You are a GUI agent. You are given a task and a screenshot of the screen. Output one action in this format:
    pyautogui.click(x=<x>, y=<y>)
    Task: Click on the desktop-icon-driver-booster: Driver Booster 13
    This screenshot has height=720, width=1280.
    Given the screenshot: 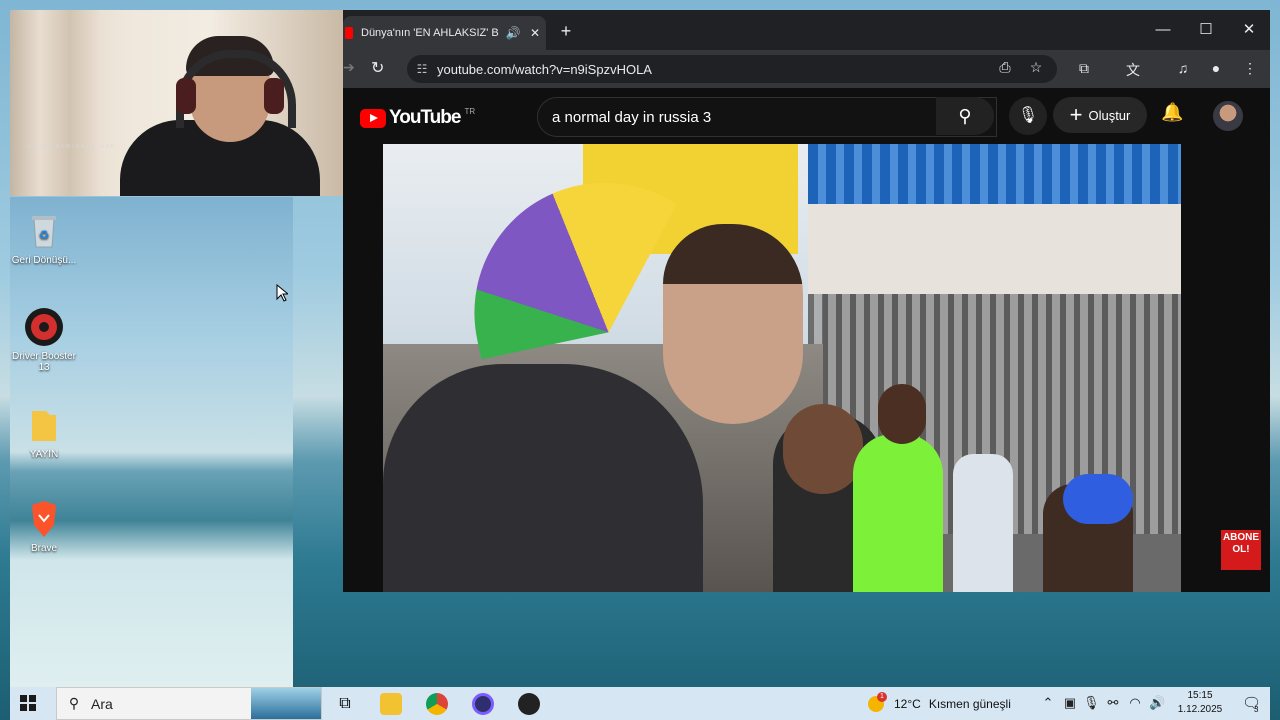 What is the action you would take?
    pyautogui.click(x=44, y=340)
    